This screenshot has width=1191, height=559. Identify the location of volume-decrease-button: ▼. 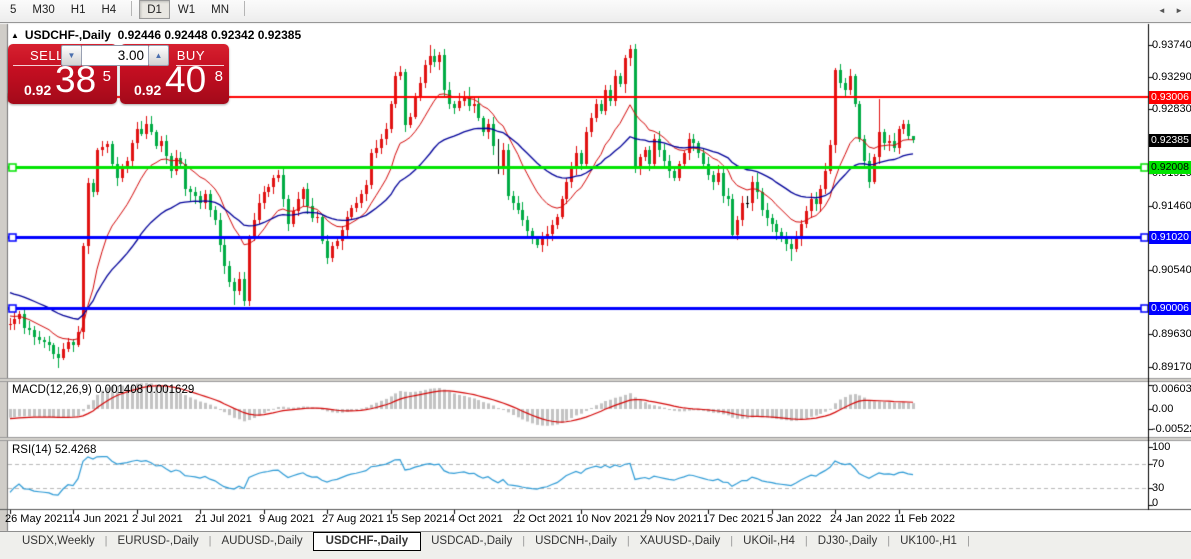
(71, 55).